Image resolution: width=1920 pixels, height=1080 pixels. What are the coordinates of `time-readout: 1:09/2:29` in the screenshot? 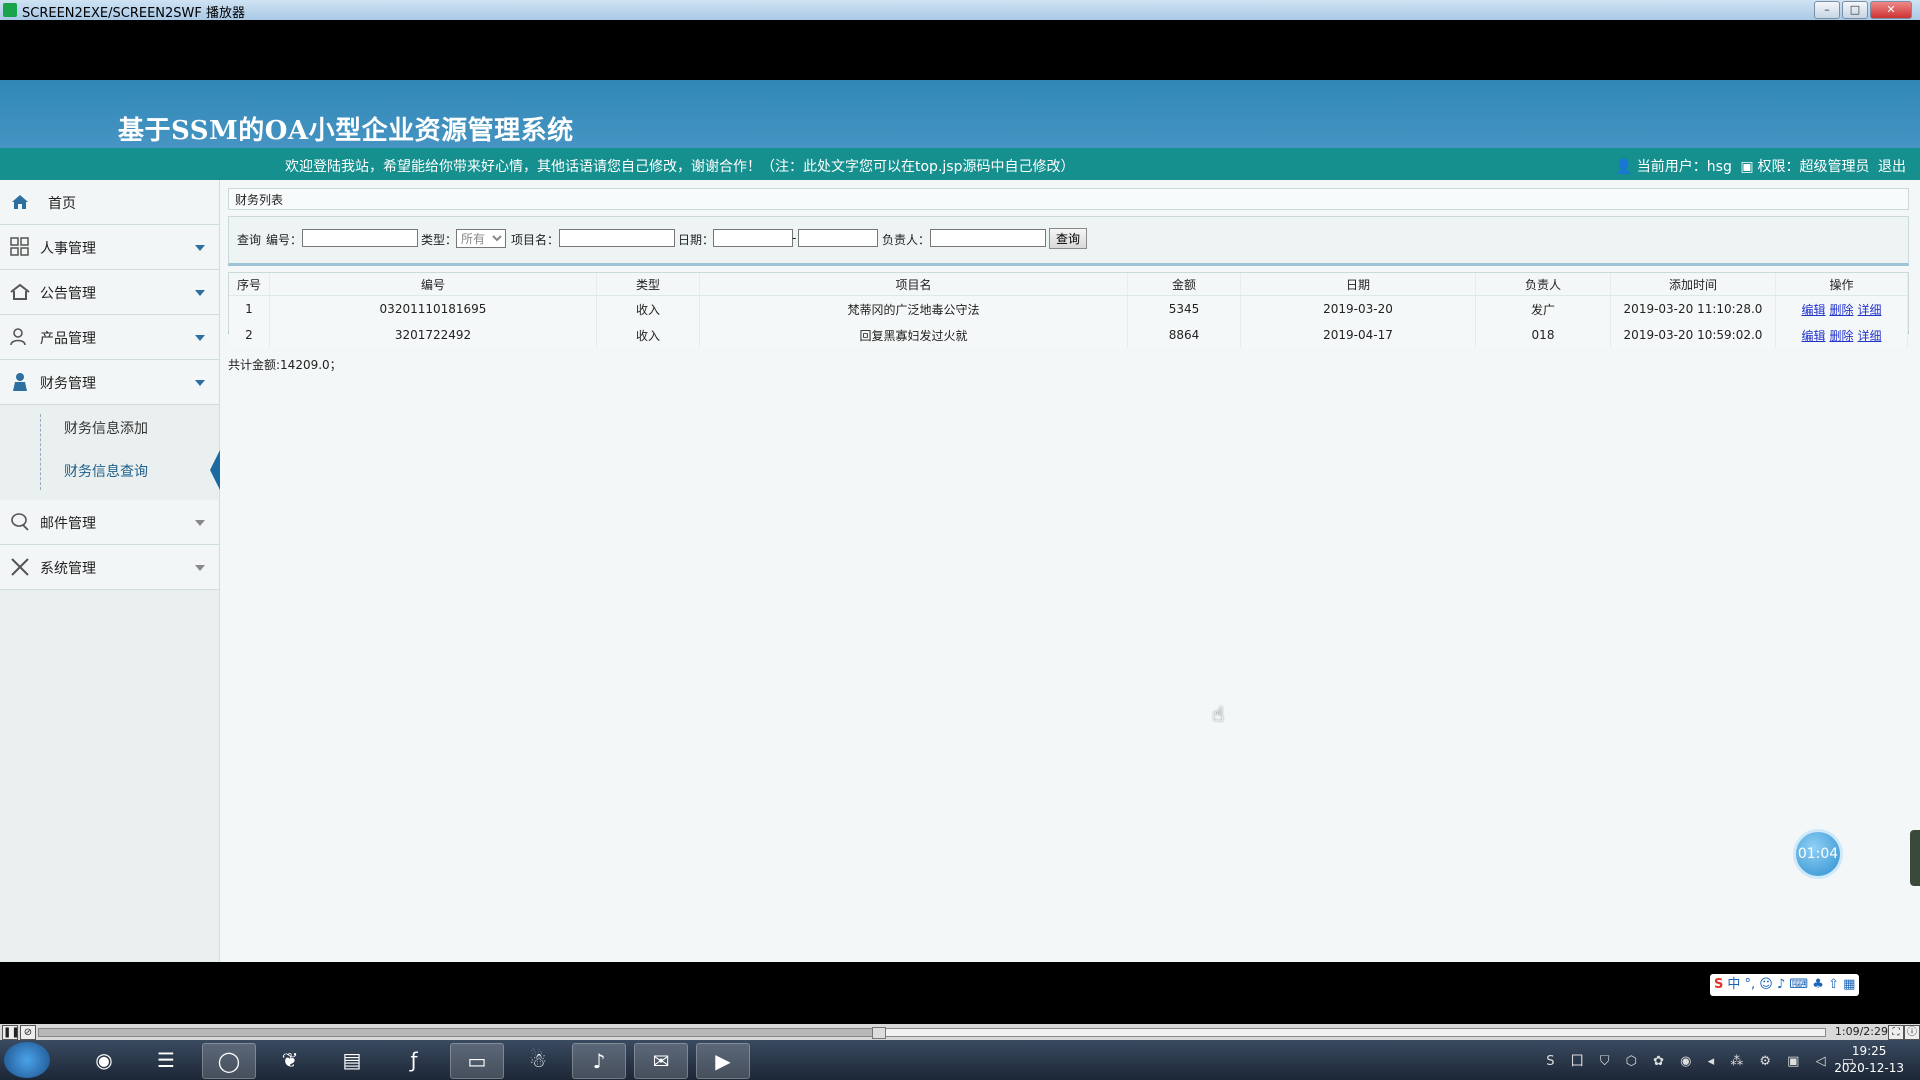 It's located at (1861, 1031).